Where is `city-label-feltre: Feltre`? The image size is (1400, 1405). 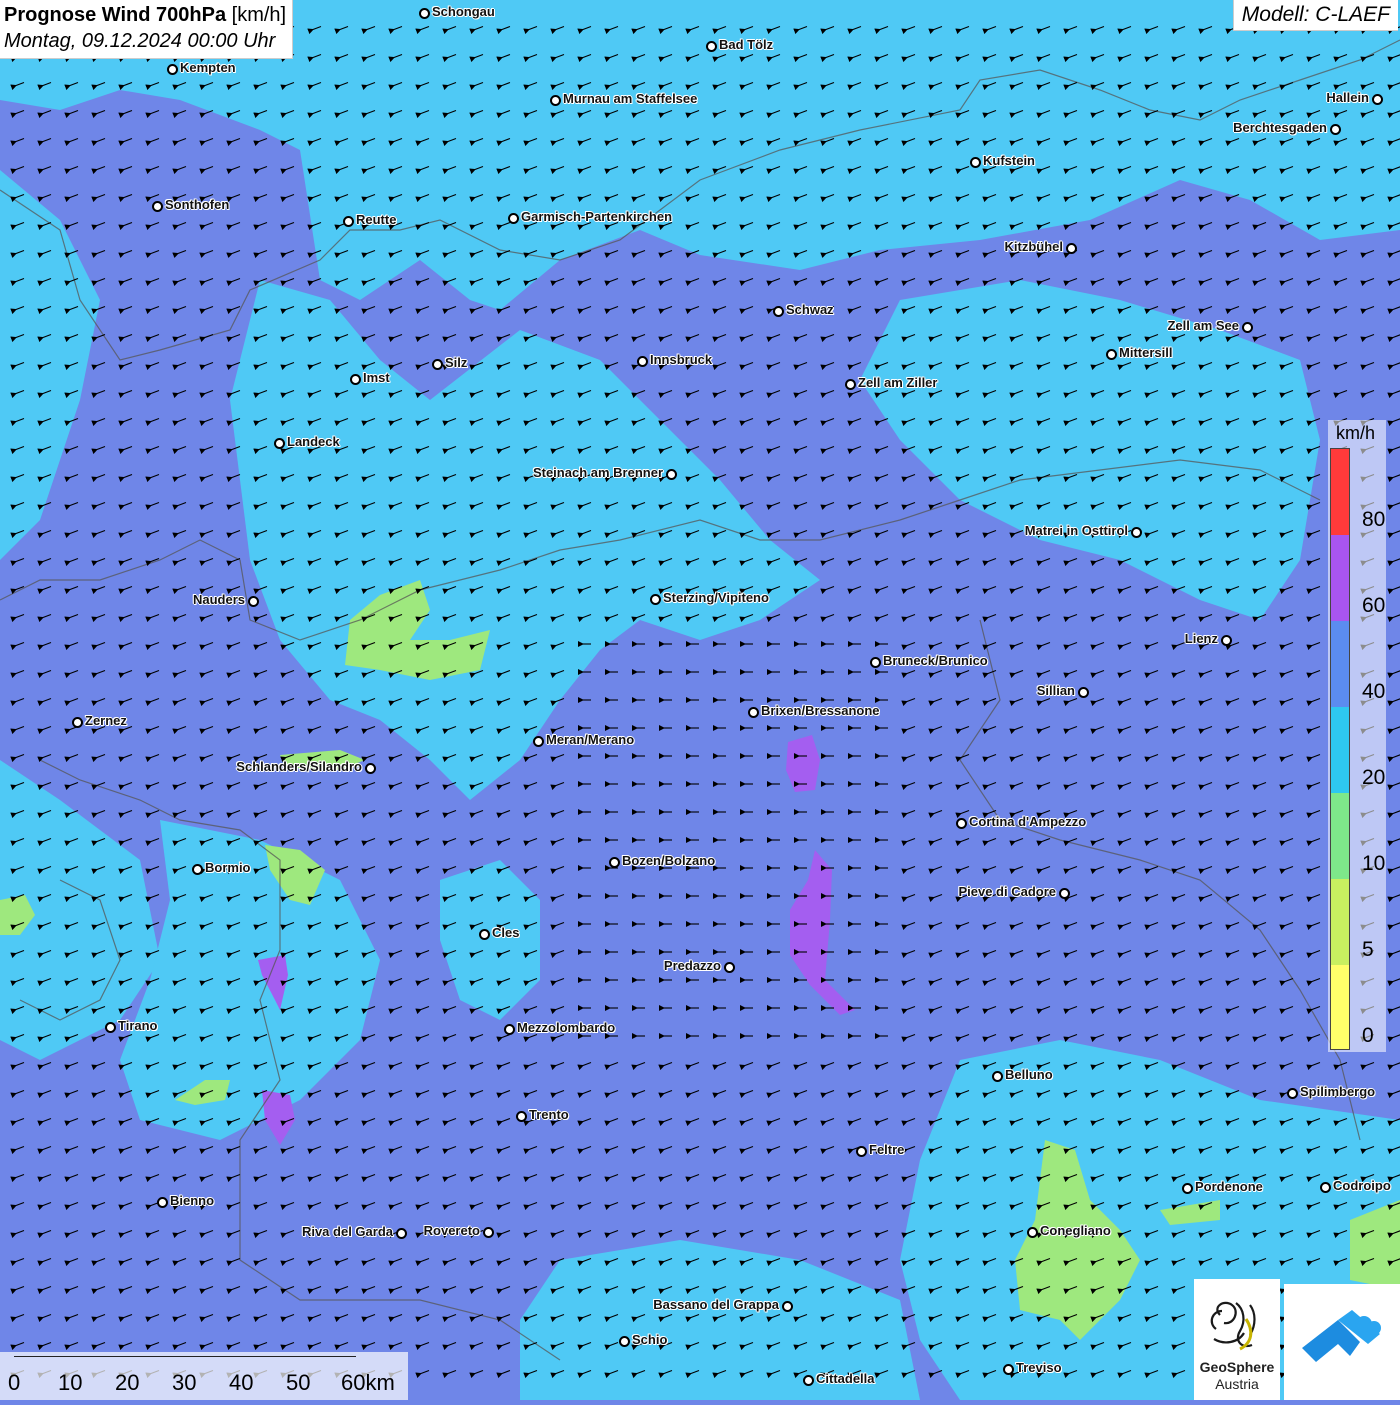 city-label-feltre: Feltre is located at coordinates (887, 1149).